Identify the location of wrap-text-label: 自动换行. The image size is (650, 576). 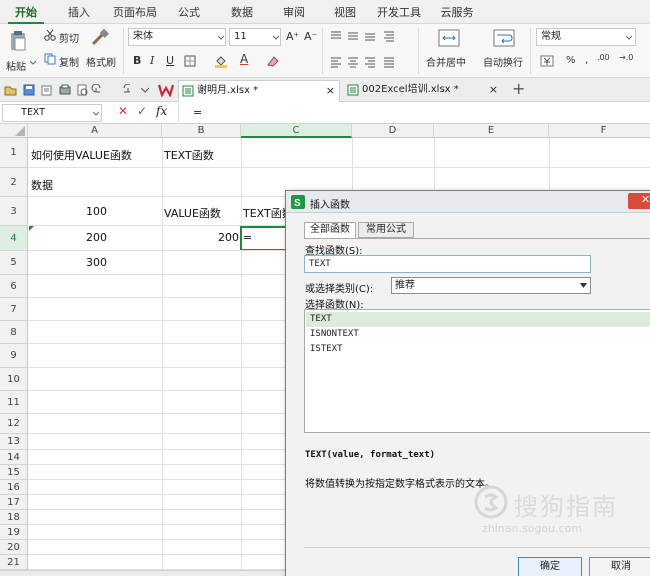
(503, 61).